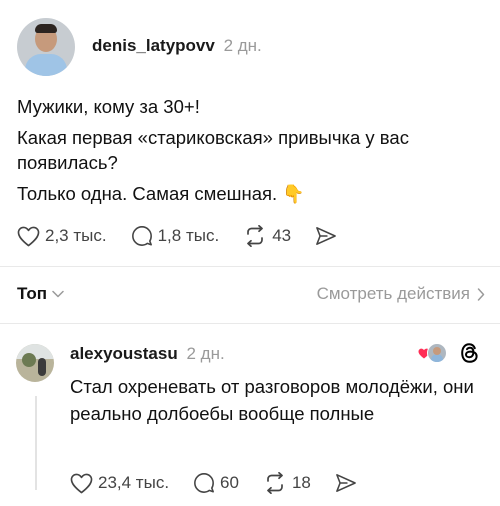 The image size is (500, 506). What do you see at coordinates (108, 106) in the screenshot?
I see `post-line-1: Мужики, кому за 30+!` at bounding box center [108, 106].